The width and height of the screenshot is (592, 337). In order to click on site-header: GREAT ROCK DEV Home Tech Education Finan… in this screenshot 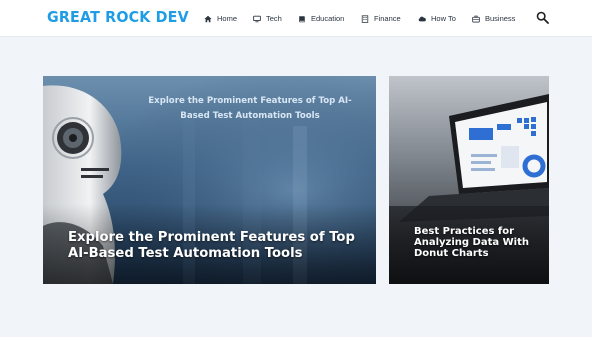, I will do `click(296, 18)`.